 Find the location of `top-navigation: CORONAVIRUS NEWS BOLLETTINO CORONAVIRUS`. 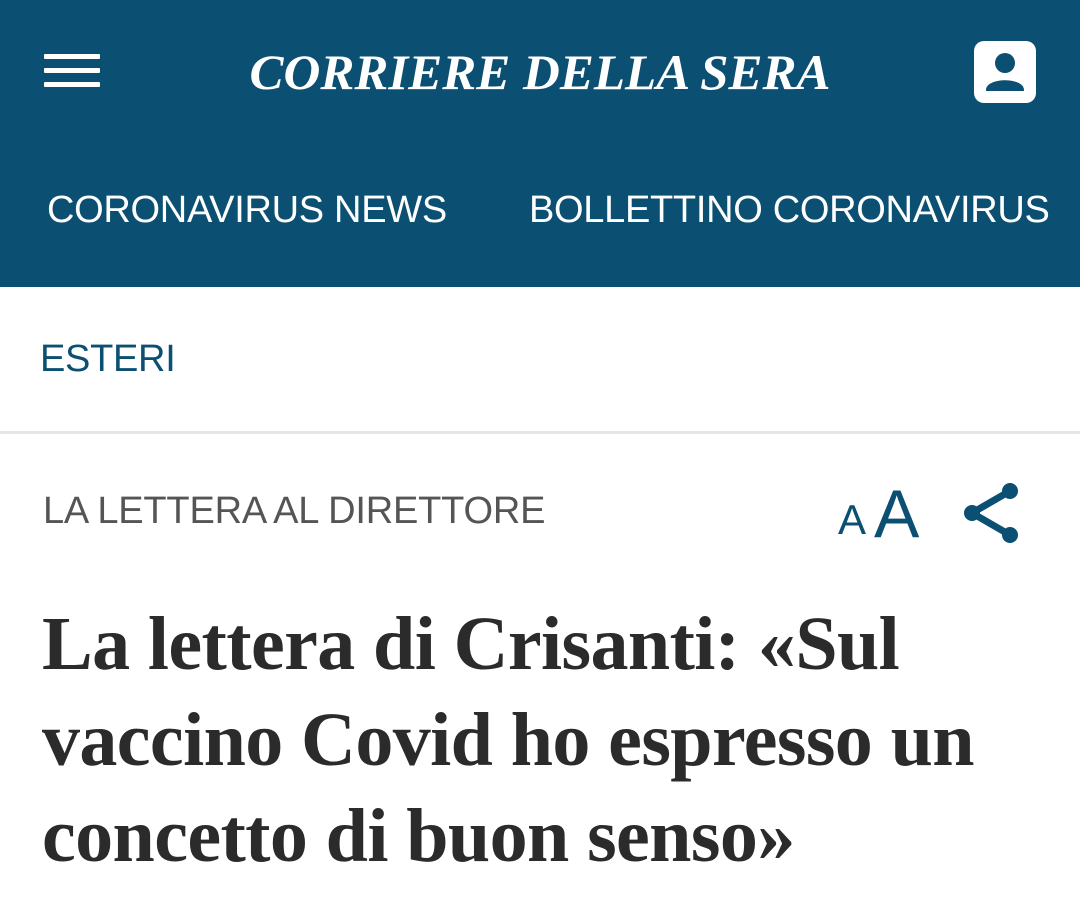

top-navigation: CORONAVIRUS NEWS BOLLETTINO CORONAVIRUS is located at coordinates (540, 210).